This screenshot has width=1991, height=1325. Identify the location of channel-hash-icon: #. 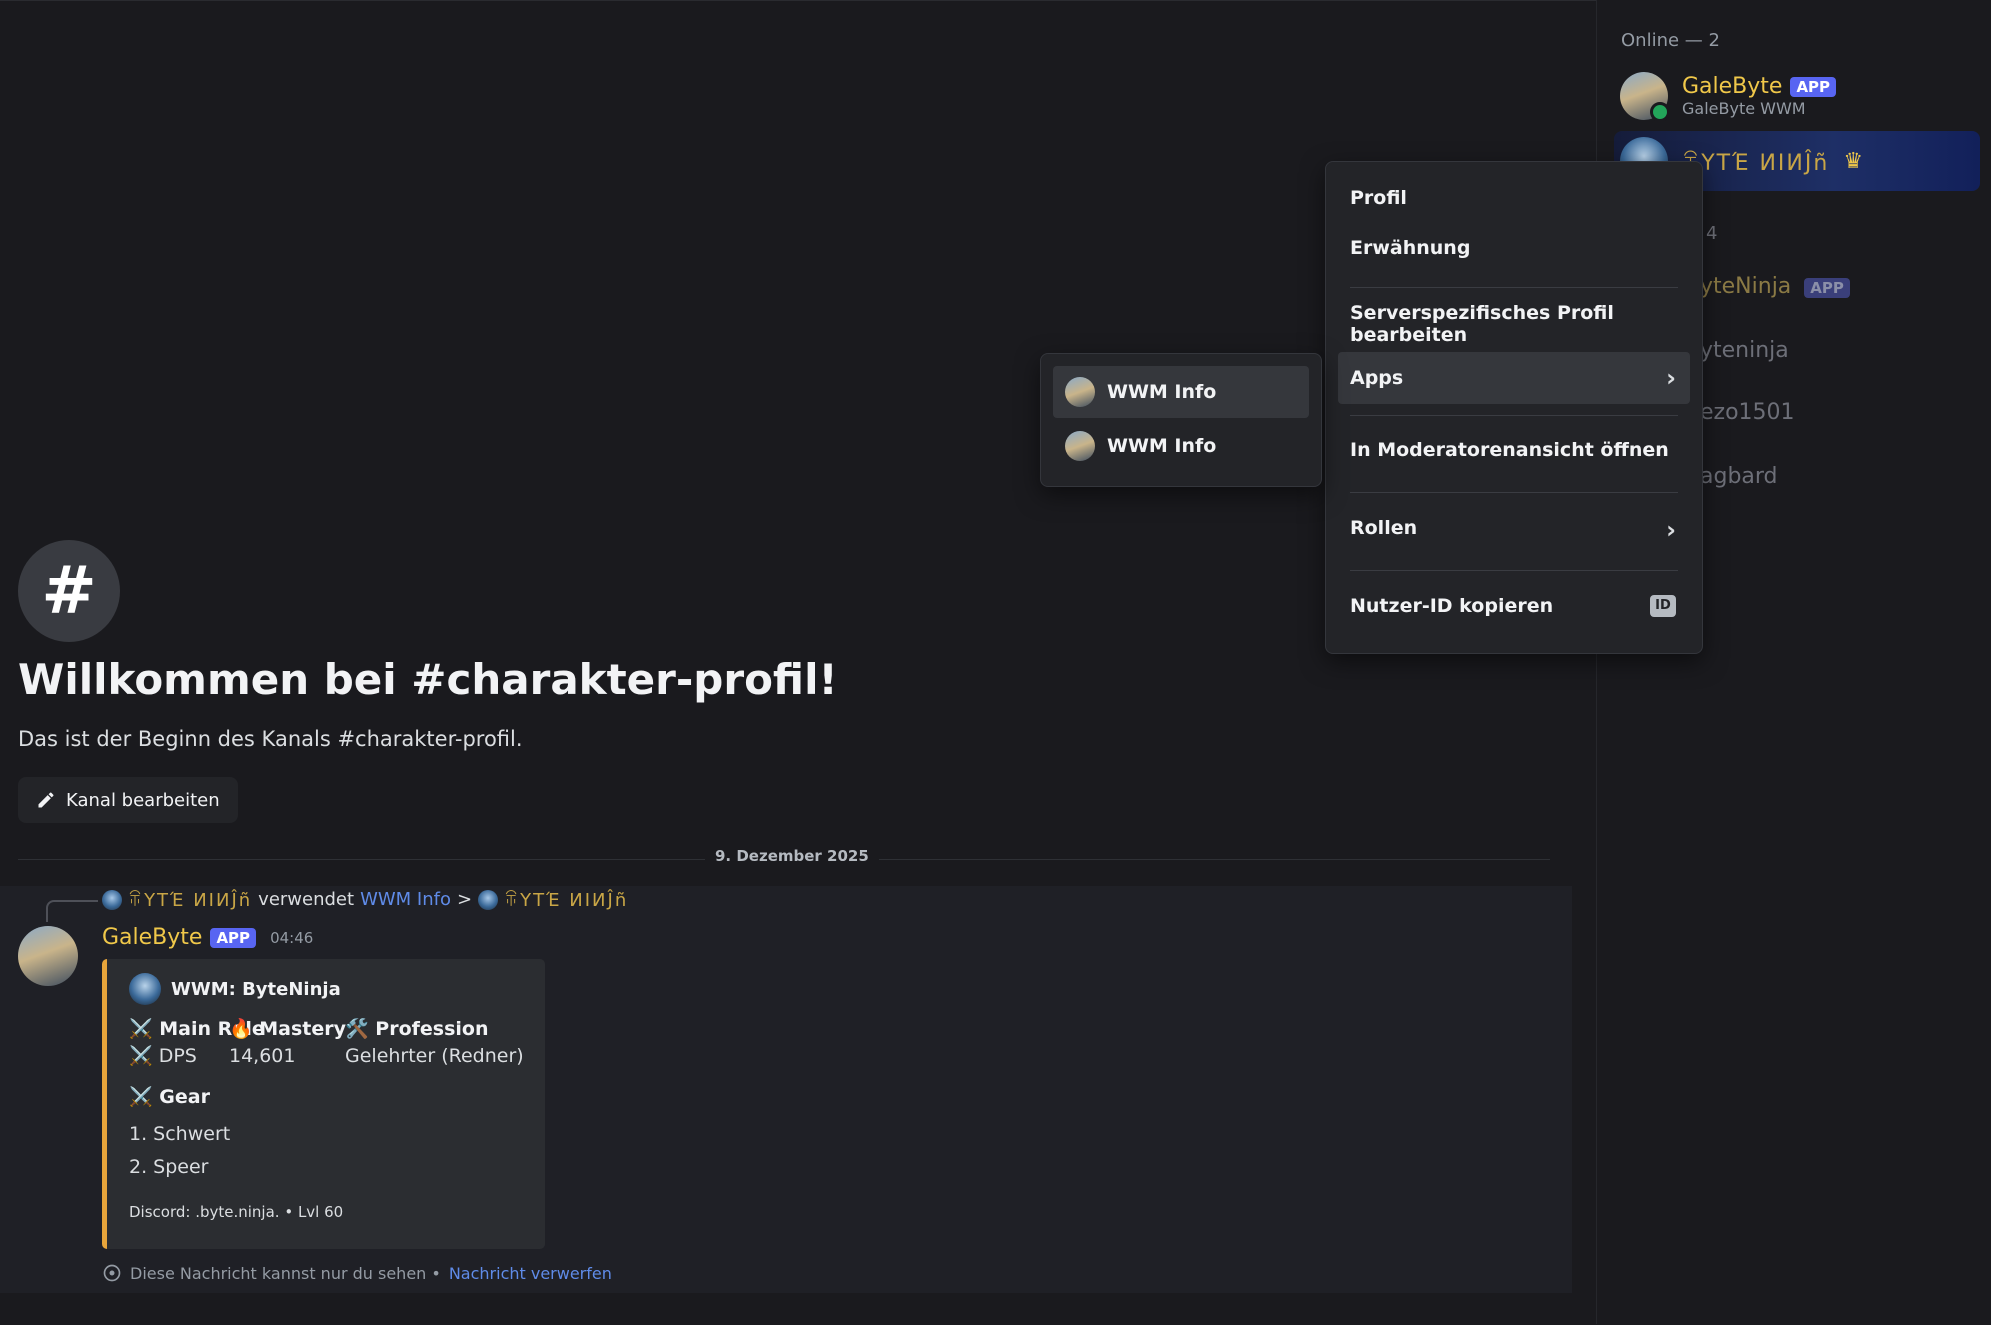
(69, 591).